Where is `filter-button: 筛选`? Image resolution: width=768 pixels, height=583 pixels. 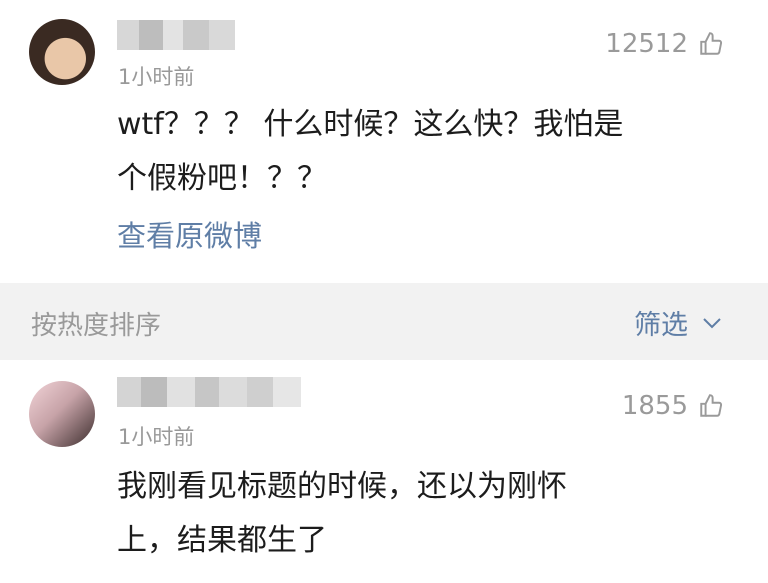 filter-button: 筛选 is located at coordinates (678, 322).